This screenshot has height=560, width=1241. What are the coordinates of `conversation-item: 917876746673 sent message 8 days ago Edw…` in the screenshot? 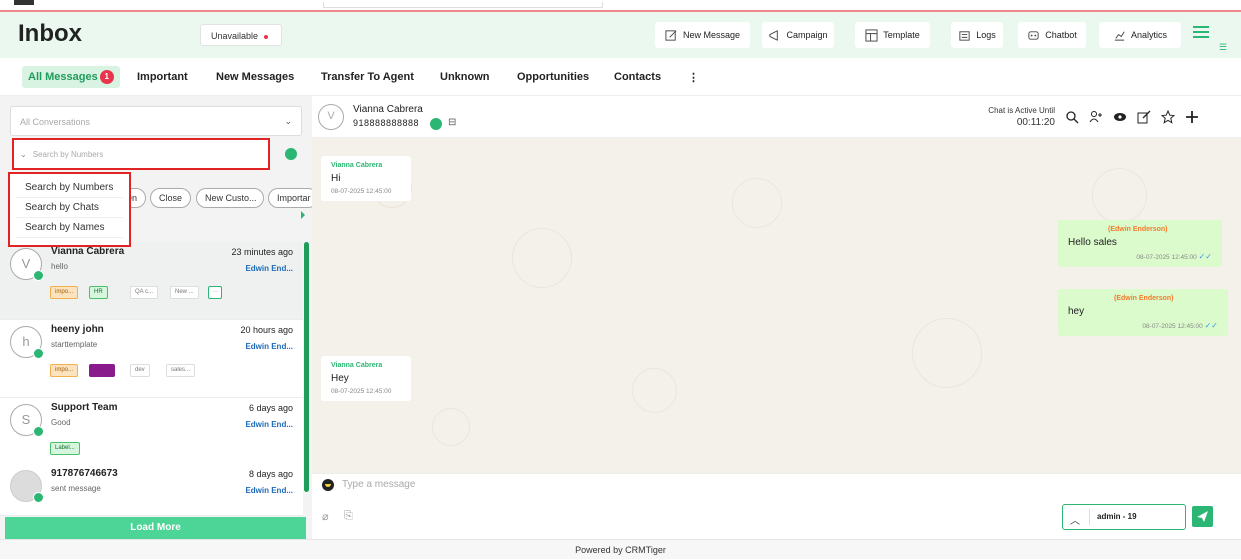 It's located at (151, 490).